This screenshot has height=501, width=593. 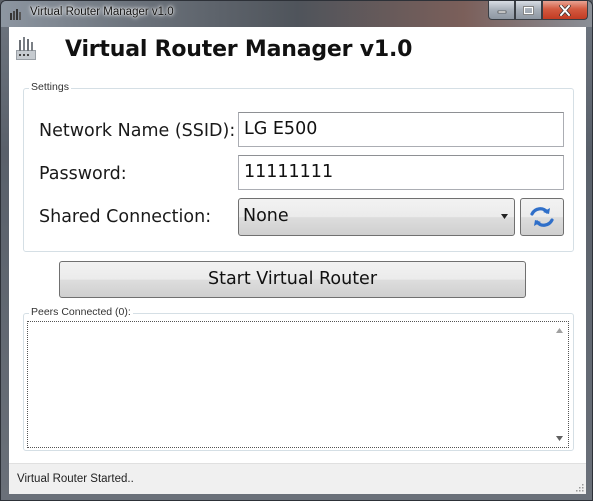 What do you see at coordinates (401, 129) in the screenshot?
I see `ssid-input: LG E500` at bounding box center [401, 129].